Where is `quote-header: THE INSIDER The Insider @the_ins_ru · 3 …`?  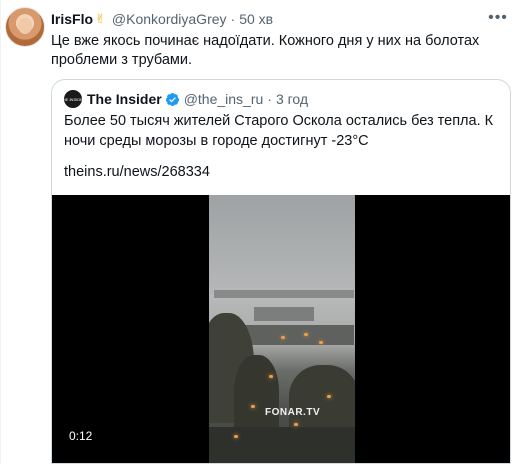 quote-header: THE INSIDER The Insider @the_ins_ru · 3 … is located at coordinates (184, 99).